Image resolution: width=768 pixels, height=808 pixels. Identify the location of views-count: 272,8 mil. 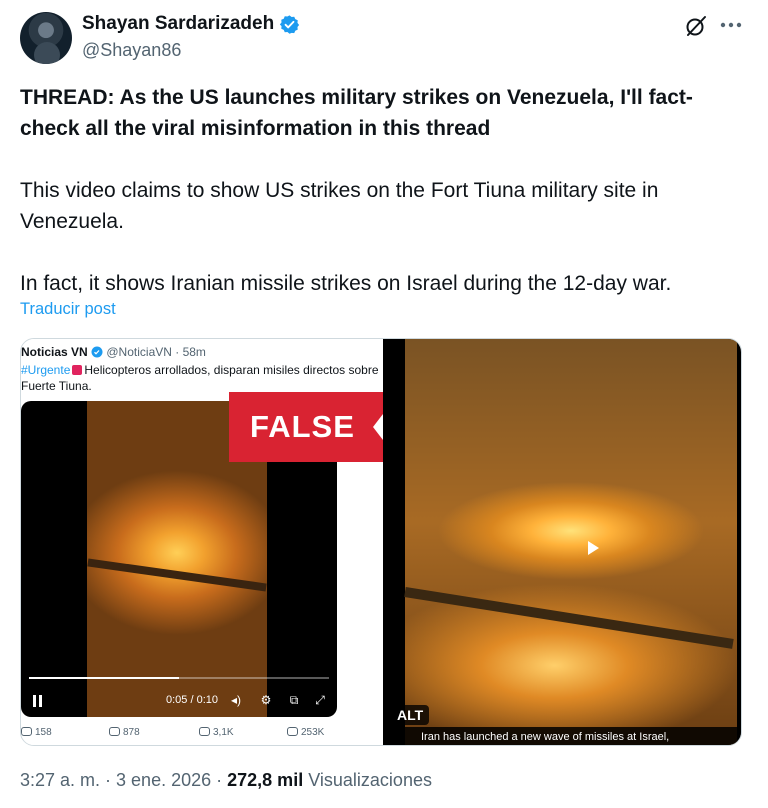
(265, 780).